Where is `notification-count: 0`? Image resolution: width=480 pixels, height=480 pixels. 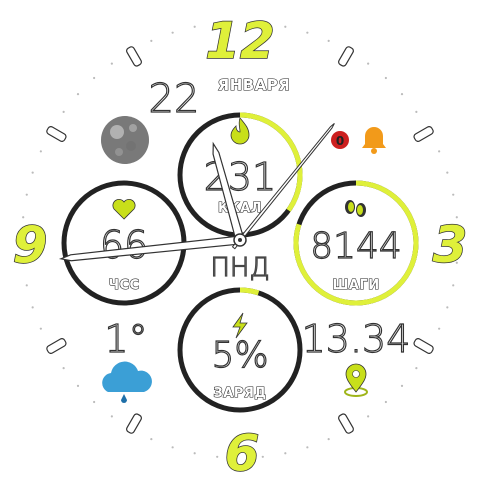
notification-count: 0 is located at coordinates (340, 141).